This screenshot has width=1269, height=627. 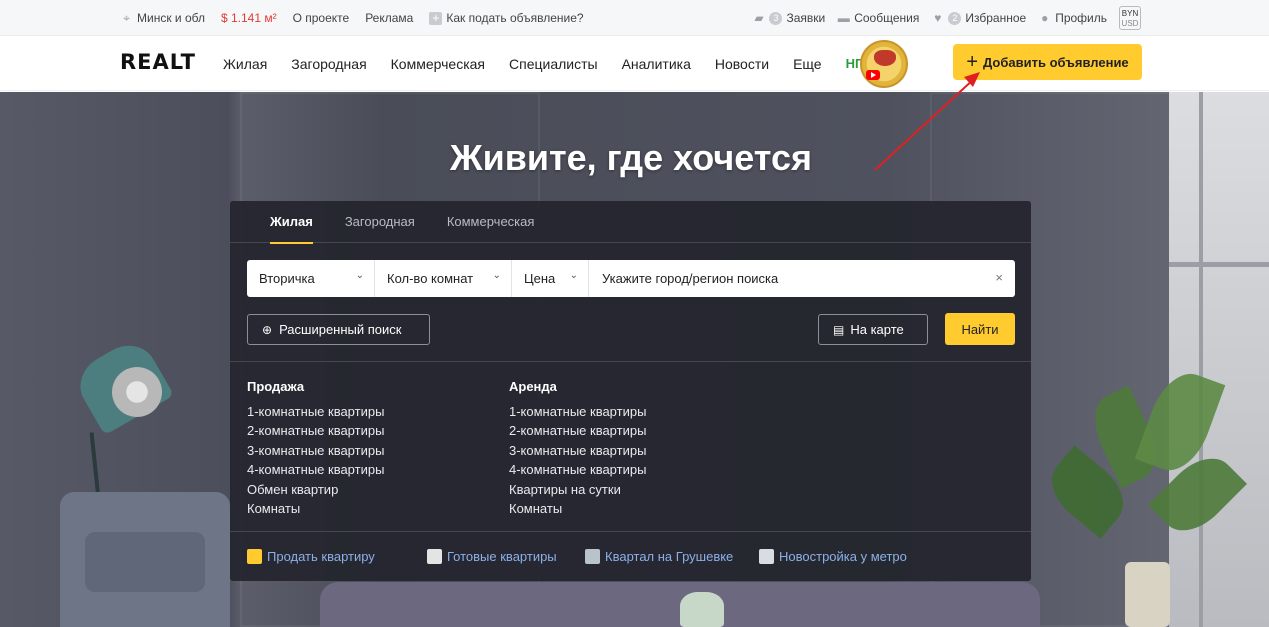 I want to click on nav-commercial: Коммерческая, so click(x=438, y=64).